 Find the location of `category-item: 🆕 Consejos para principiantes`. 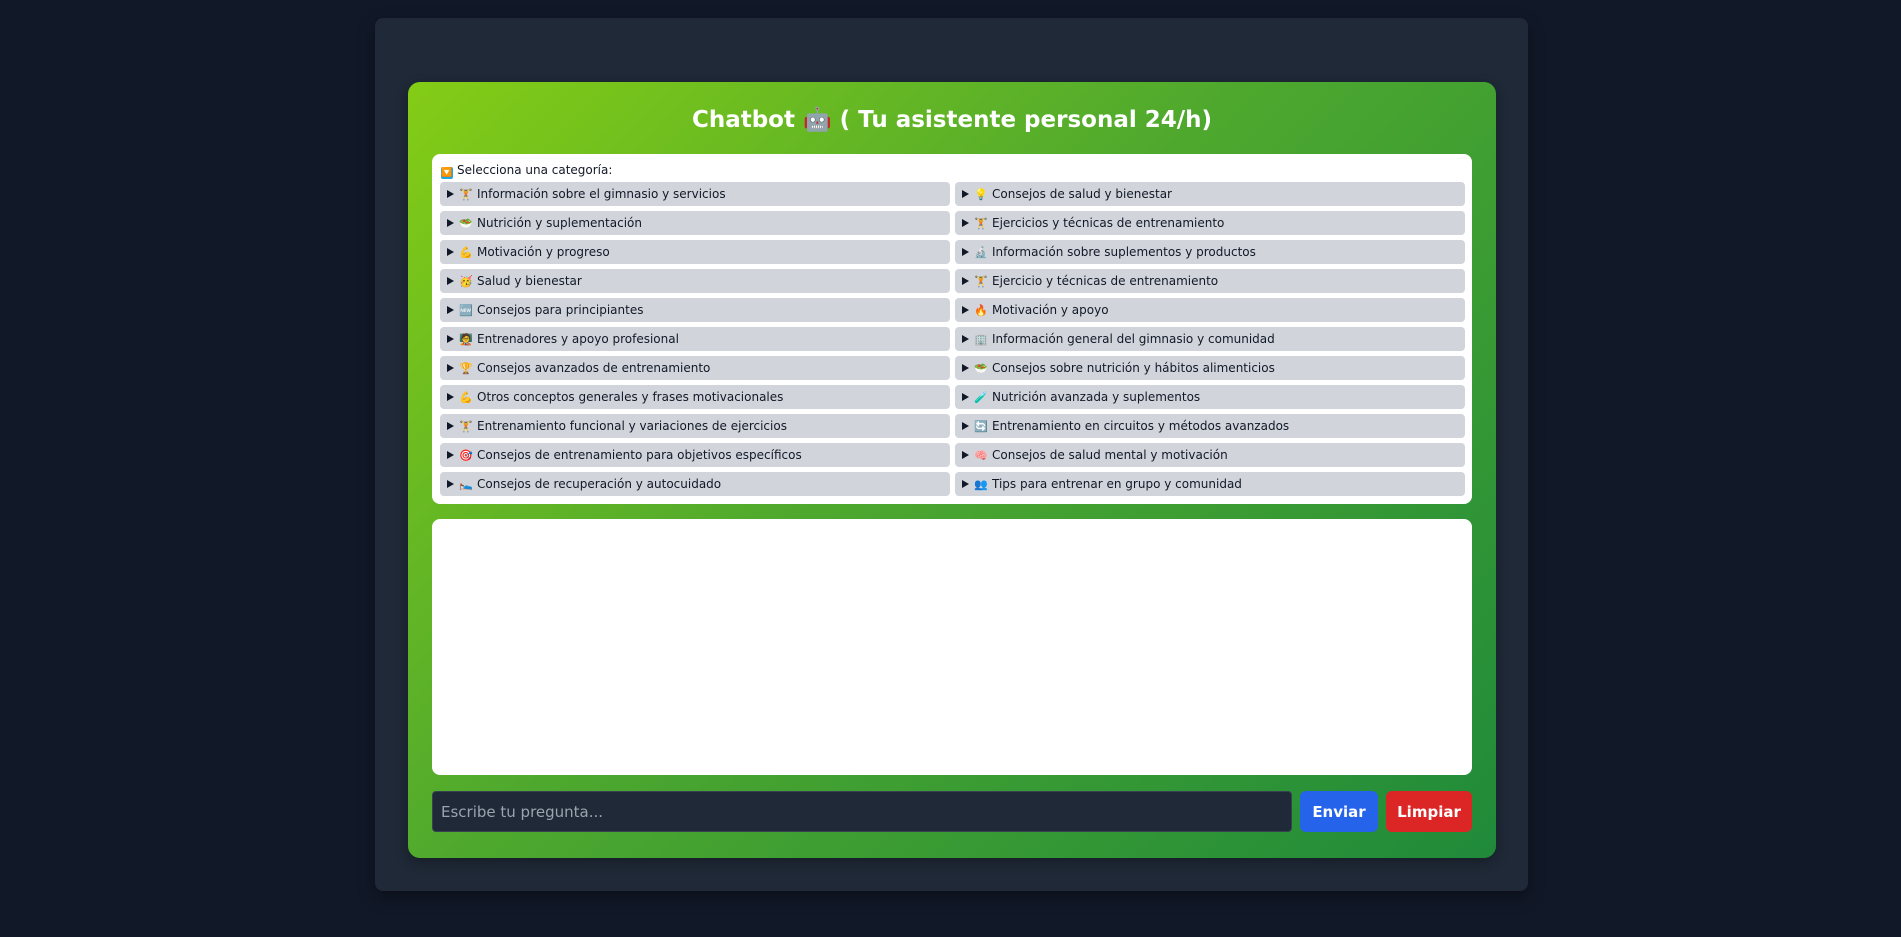

category-item: 🆕 Consejos para principiantes is located at coordinates (695, 310).